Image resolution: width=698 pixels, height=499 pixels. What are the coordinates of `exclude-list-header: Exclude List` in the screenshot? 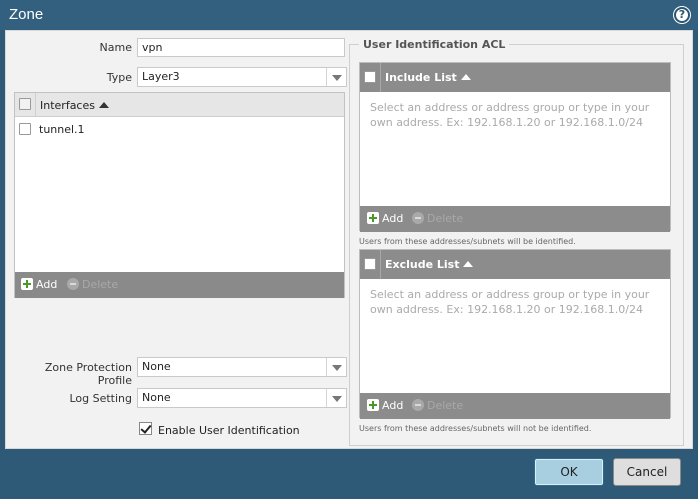 It's located at (515, 264).